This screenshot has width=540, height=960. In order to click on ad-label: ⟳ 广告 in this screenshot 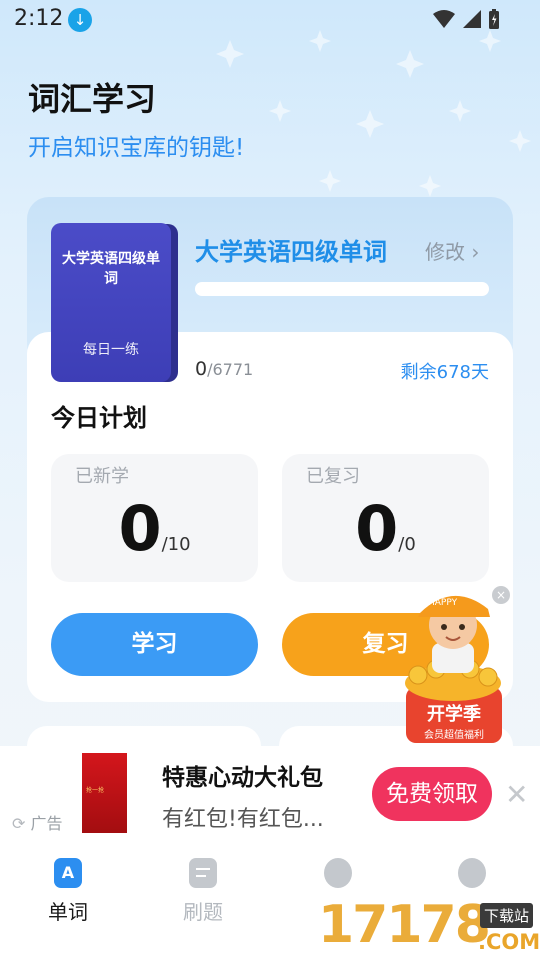, I will do `click(37, 822)`.